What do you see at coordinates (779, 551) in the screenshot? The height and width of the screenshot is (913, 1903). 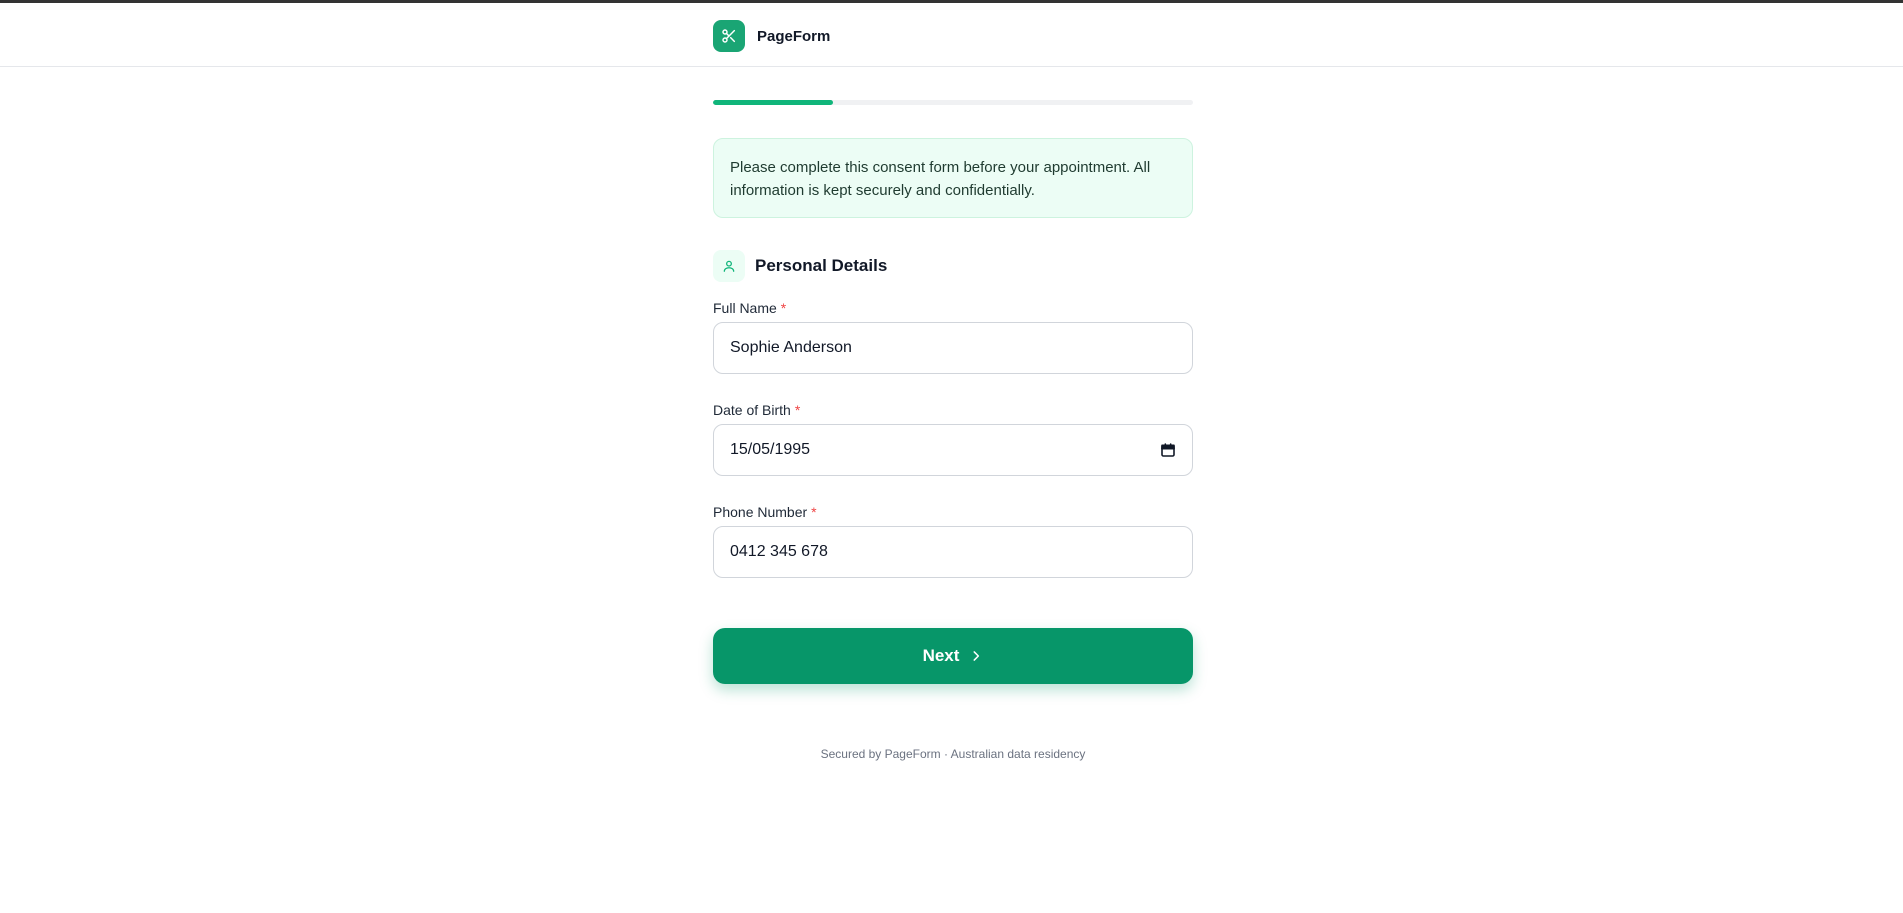 I see `phone-number-value: 0412 345 678` at bounding box center [779, 551].